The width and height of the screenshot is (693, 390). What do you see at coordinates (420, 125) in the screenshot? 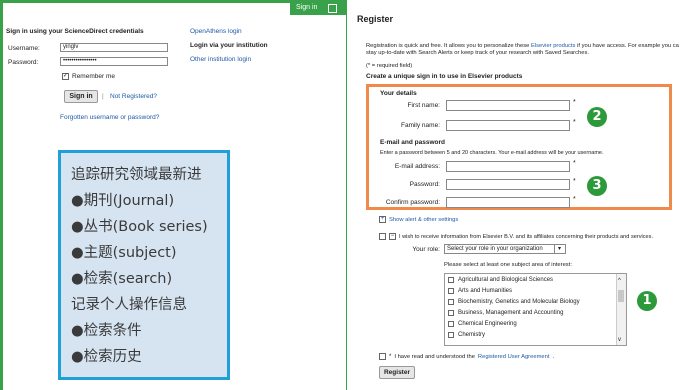
I see `family-name-label: Family name:` at bounding box center [420, 125].